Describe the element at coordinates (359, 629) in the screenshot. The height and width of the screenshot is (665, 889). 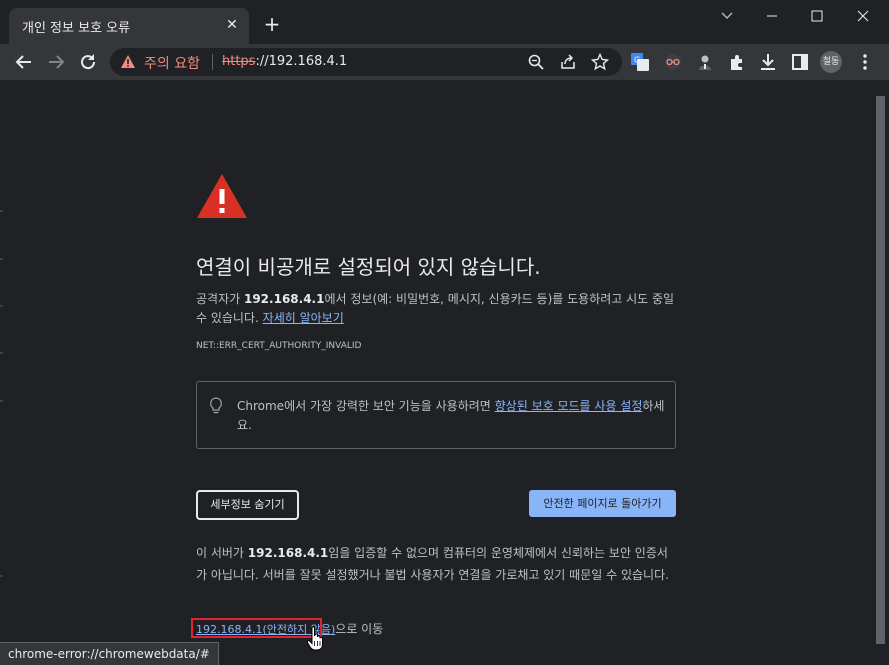
I see `proceed-suffix: 으로 이동` at that location.